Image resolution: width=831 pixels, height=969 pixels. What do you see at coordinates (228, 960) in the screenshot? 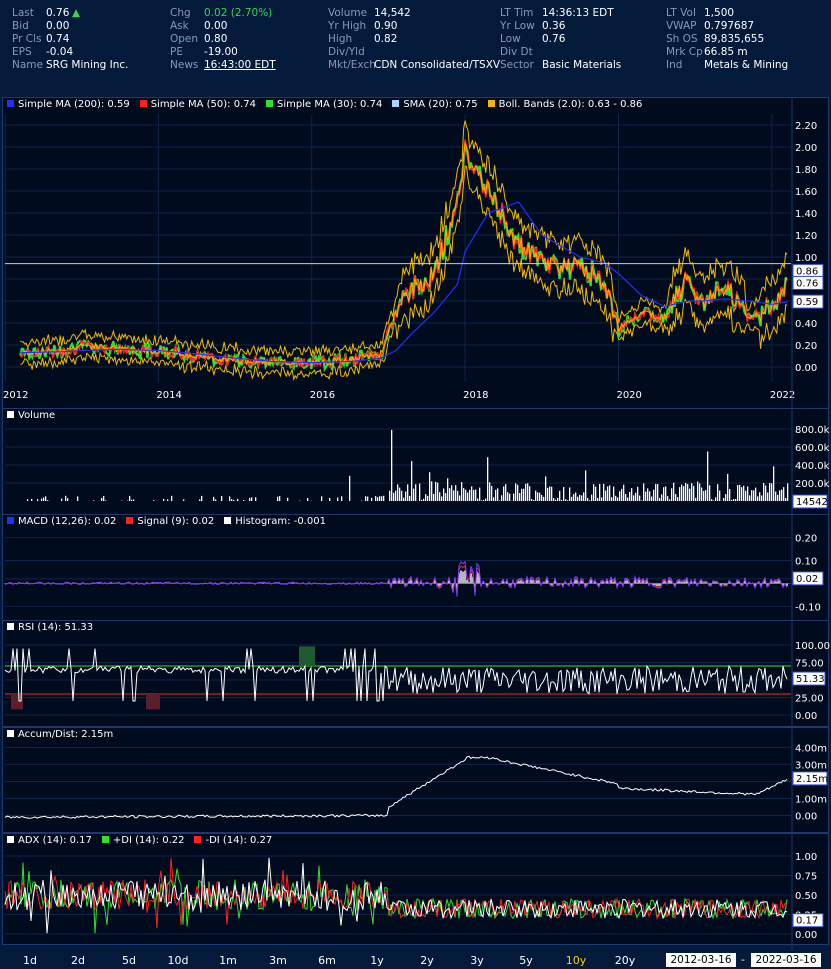
I see `range-button-1m: 1m` at bounding box center [228, 960].